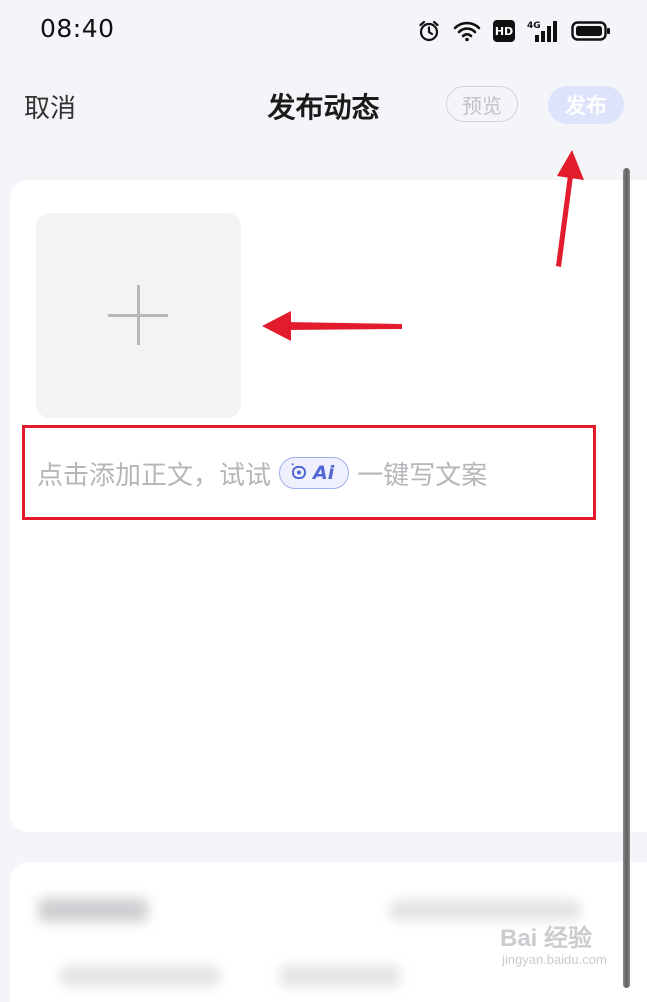  Describe the element at coordinates (467, 31) in the screenshot. I see `wifi-icon` at that location.